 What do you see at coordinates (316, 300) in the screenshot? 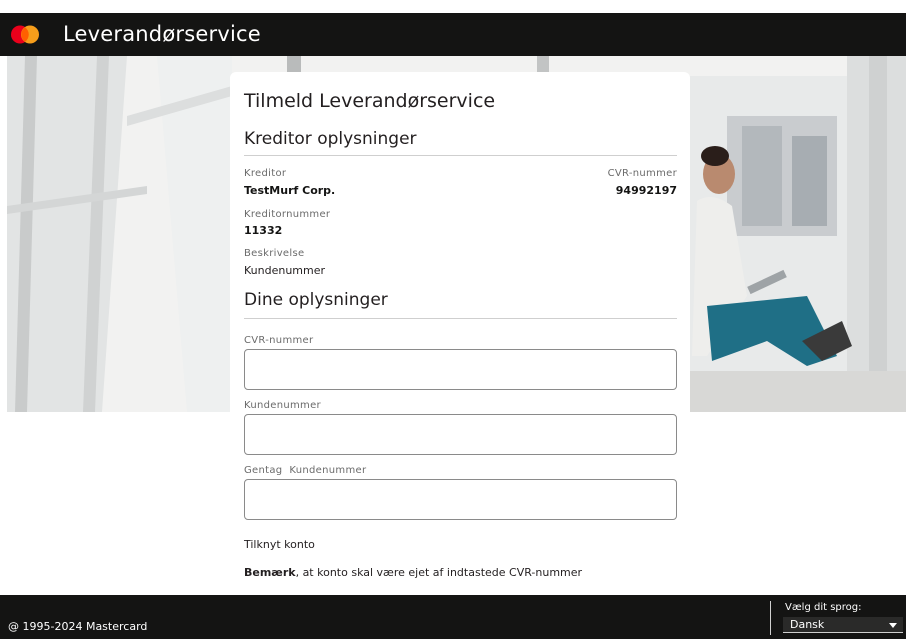
I see `your-info-section-title: Dine oplysninger` at bounding box center [316, 300].